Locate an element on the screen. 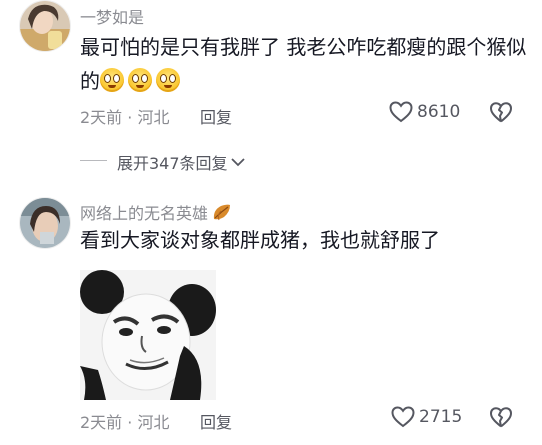  username-row: 网络上的无名英雄 is located at coordinates (156, 212).